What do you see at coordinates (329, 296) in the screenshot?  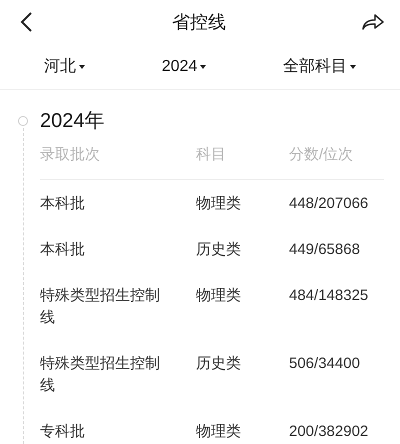 I see `table-cell-text: 484/148325` at bounding box center [329, 296].